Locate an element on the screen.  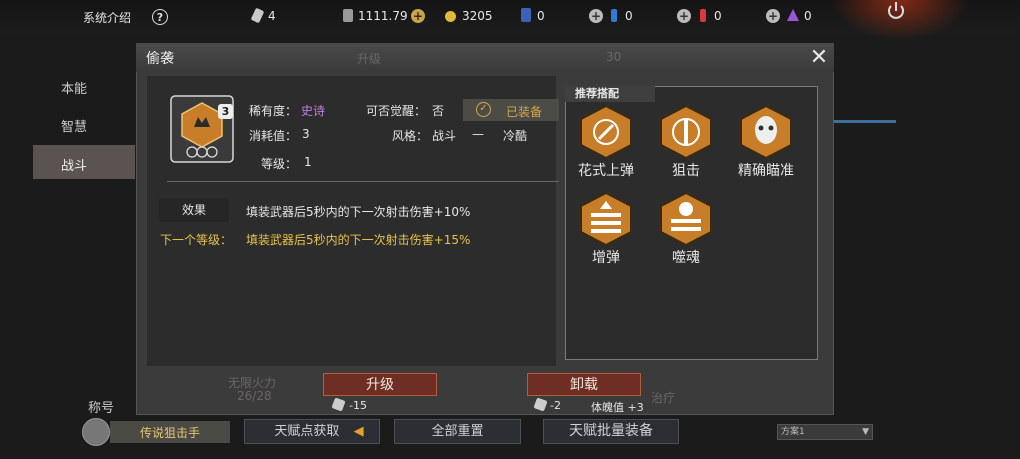
recommend-label-4: 增弹 is located at coordinates (606, 258).